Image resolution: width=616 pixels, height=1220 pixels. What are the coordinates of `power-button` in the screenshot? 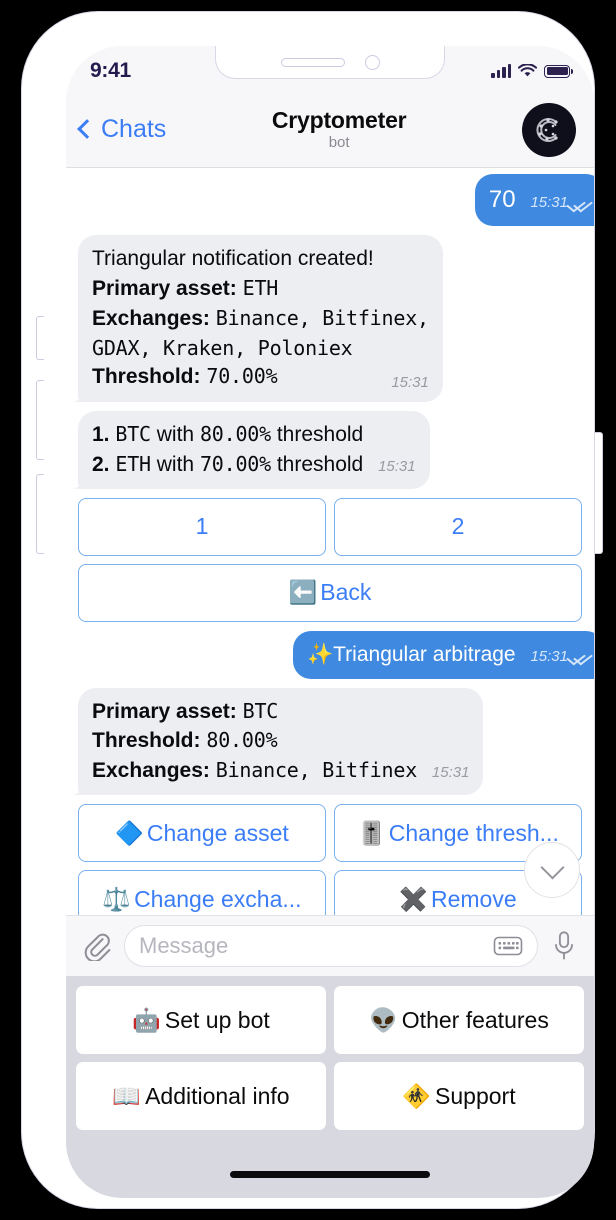 It's located at (599, 493).